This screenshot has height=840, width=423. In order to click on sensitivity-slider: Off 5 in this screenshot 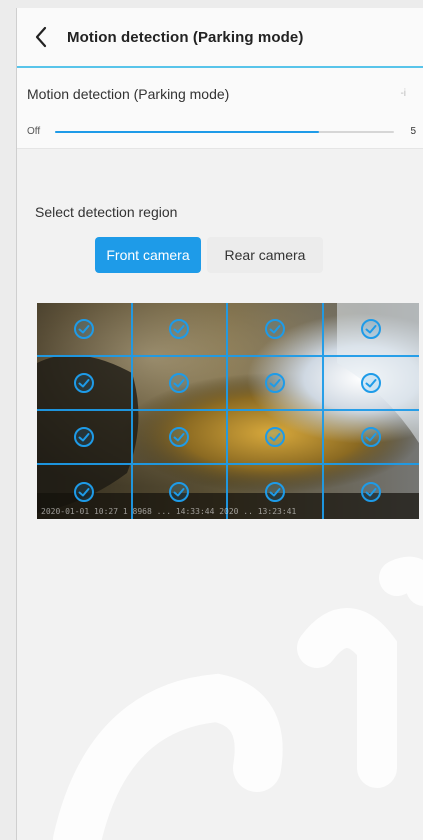, I will do `click(221, 135)`.